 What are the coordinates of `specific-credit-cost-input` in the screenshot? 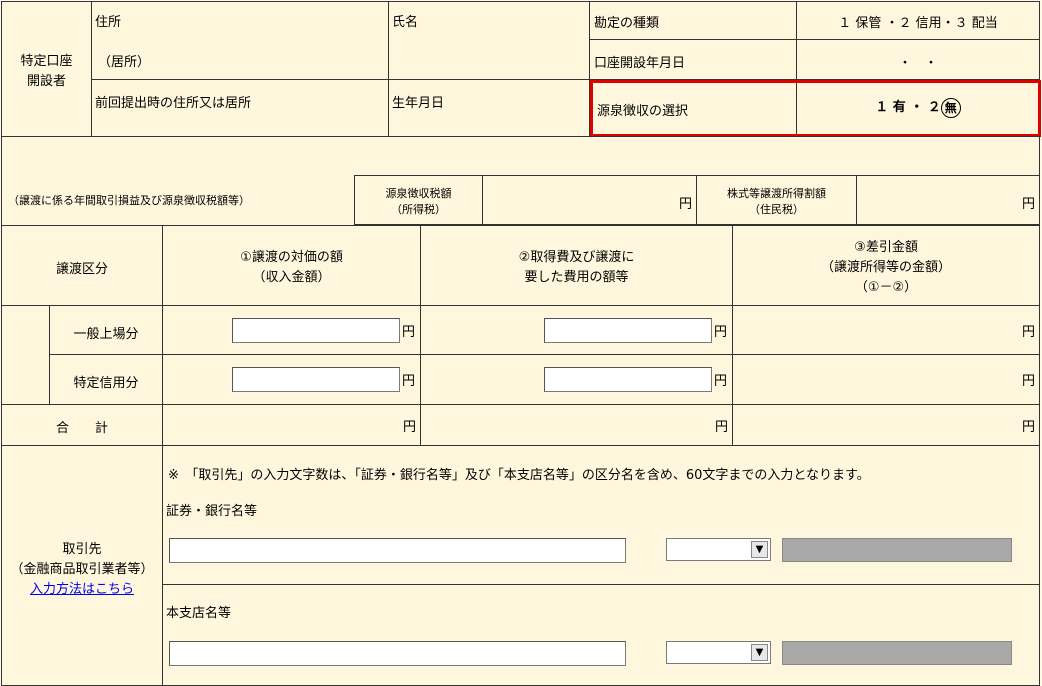 It's located at (628, 379).